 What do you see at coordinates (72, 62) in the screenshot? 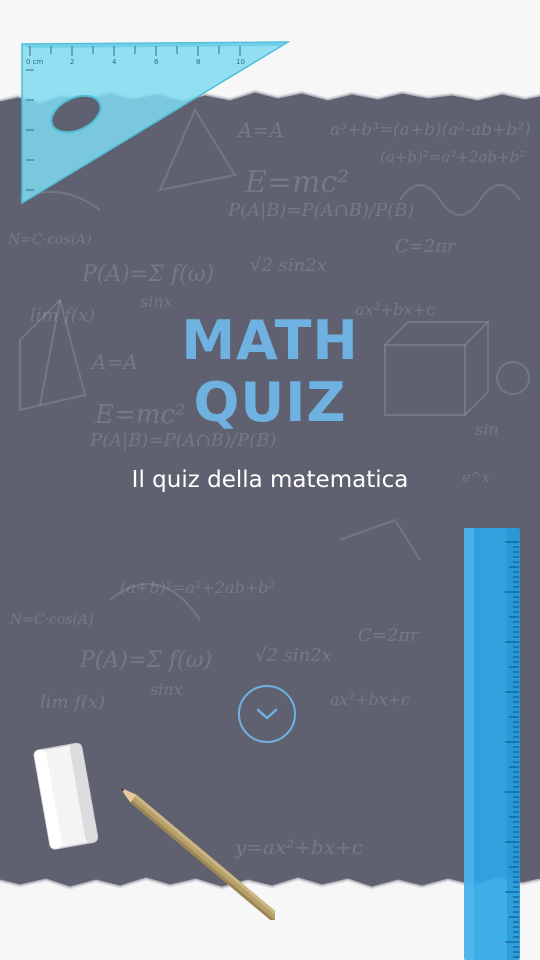
I see `ruler-mark: 2` at bounding box center [72, 62].